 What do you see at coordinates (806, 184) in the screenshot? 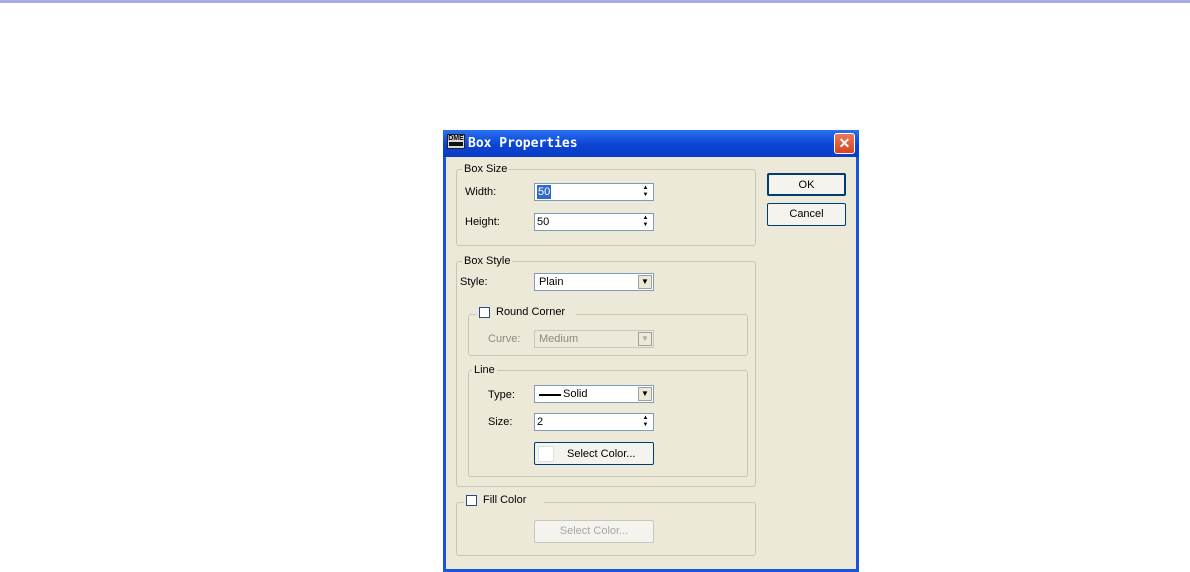
I see `ok-button: OK` at bounding box center [806, 184].